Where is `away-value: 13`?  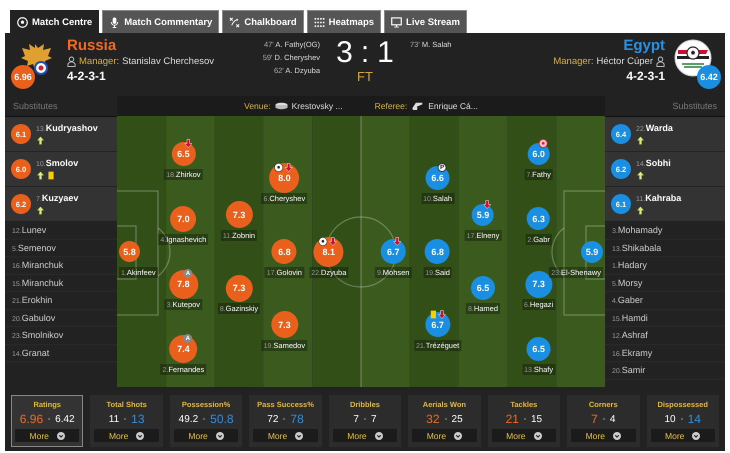 away-value: 13 is located at coordinates (138, 419).